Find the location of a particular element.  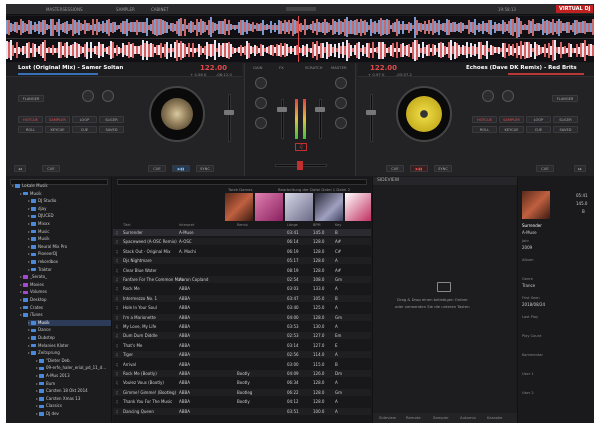

crossfader-cap is located at coordinates (300, 165).